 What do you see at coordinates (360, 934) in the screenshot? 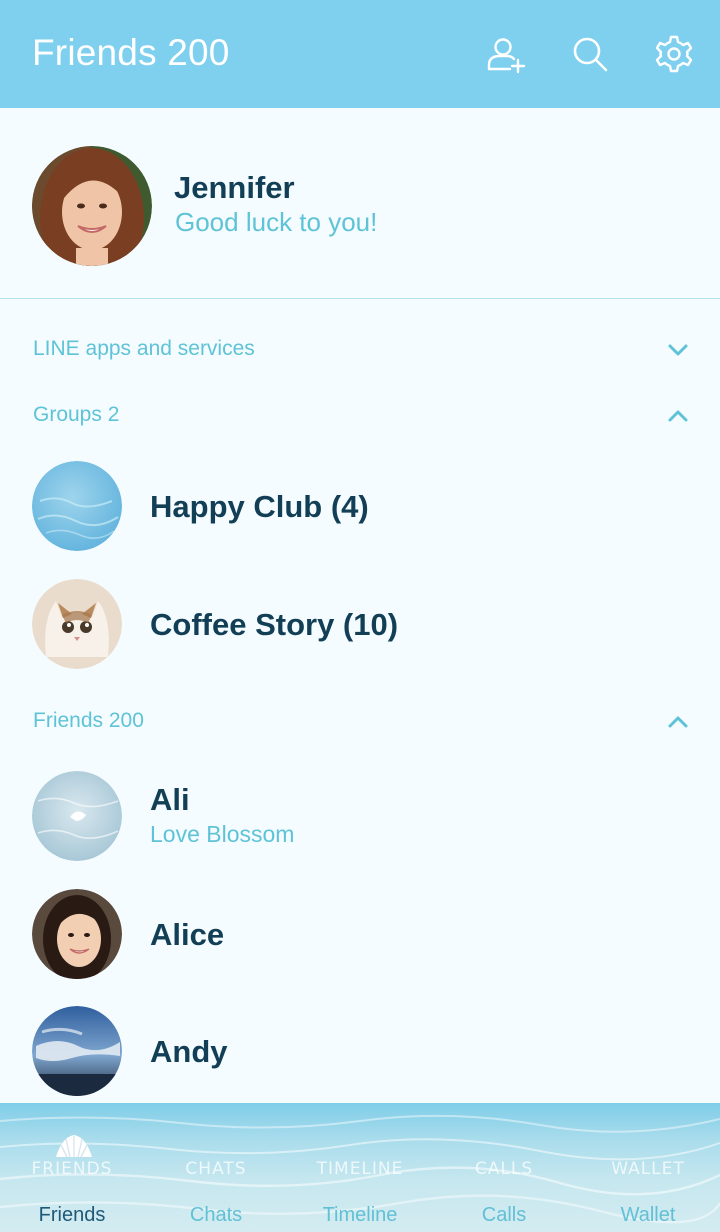
I see `friend-row-alice: Alice` at bounding box center [360, 934].